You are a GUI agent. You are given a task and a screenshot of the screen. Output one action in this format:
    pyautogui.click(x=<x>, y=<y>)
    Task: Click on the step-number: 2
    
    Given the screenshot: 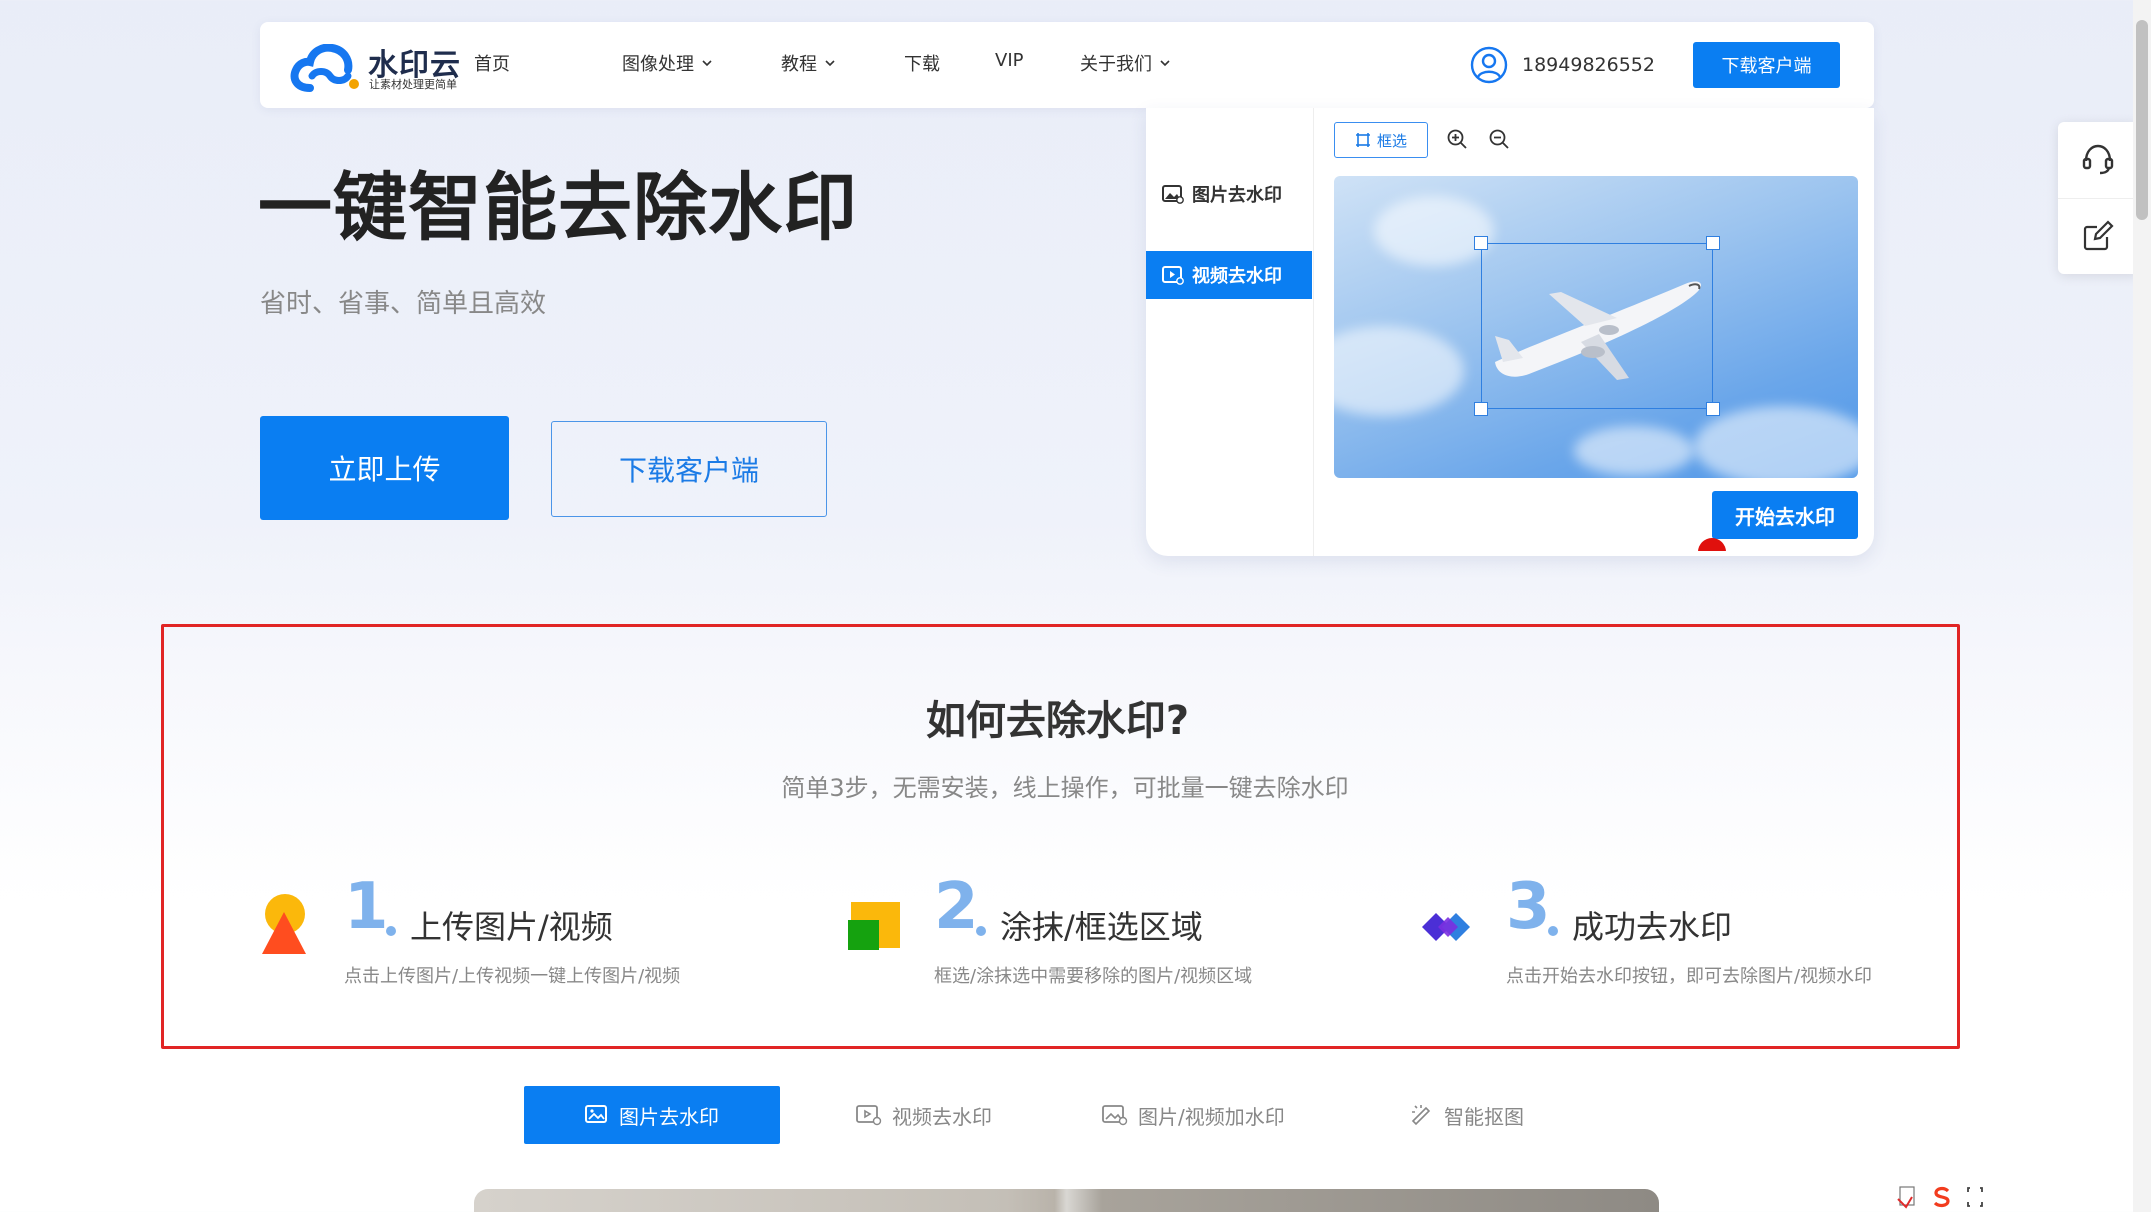 What is the action you would take?
    pyautogui.click(x=956, y=907)
    